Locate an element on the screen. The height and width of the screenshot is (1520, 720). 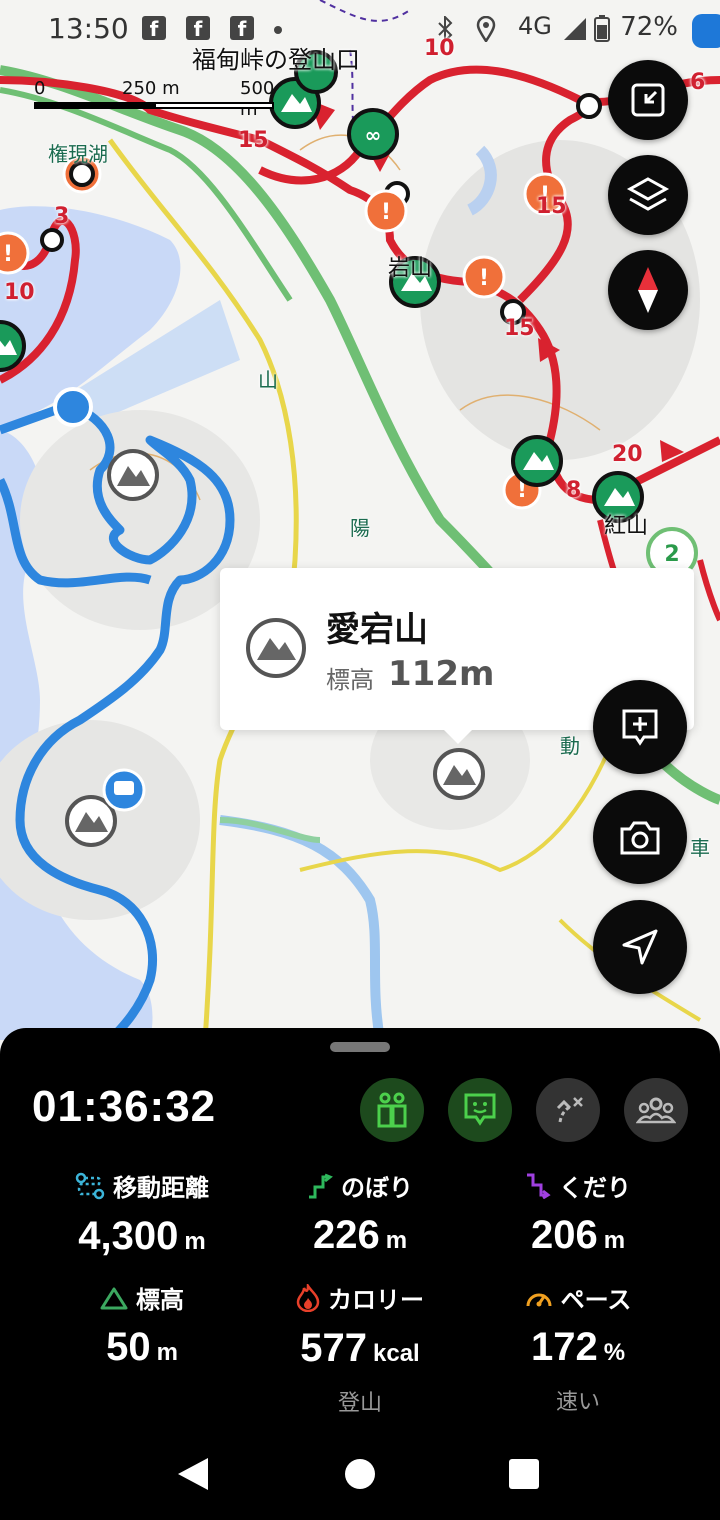
companion-icon is located at coordinates (392, 1110).